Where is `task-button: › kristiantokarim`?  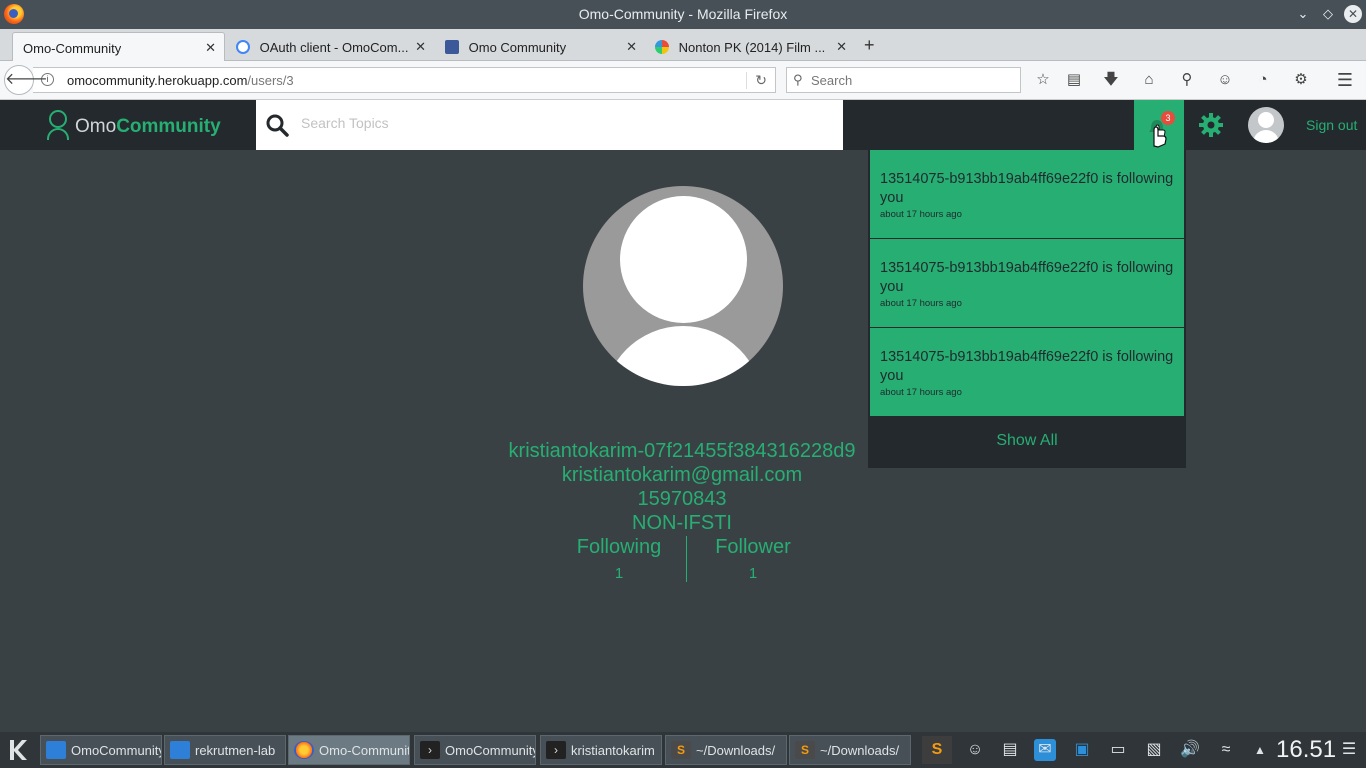 task-button: › kristiantokarim is located at coordinates (601, 750).